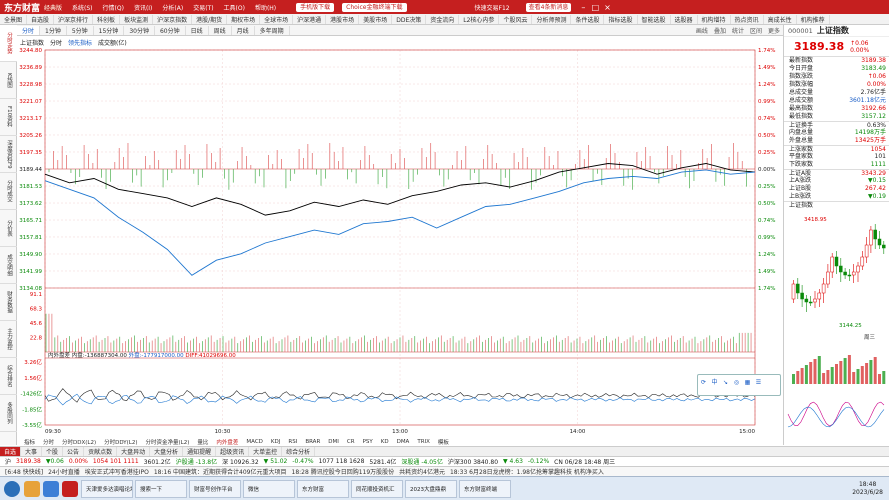 This screenshot has width=889, height=500. What do you see at coordinates (266, 451) in the screenshot?
I see `bottom-tab: 大单监控` at bounding box center [266, 451].